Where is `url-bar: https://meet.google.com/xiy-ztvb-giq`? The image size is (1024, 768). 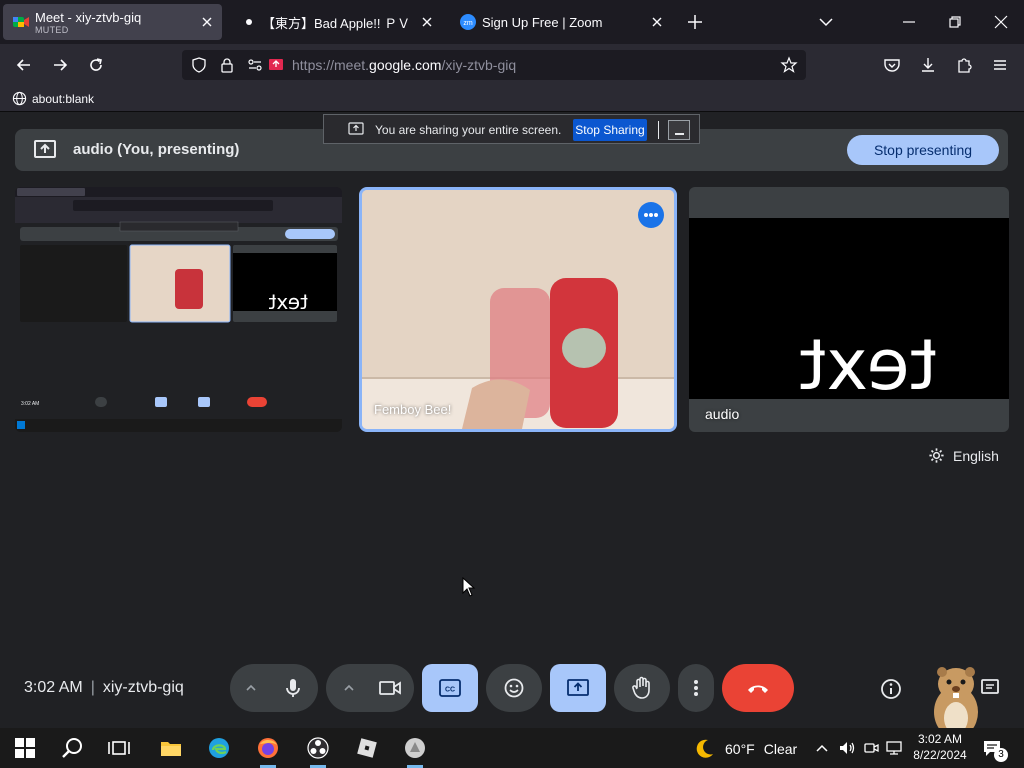 url-bar: https://meet.google.com/xiy-ztvb-giq is located at coordinates (494, 65).